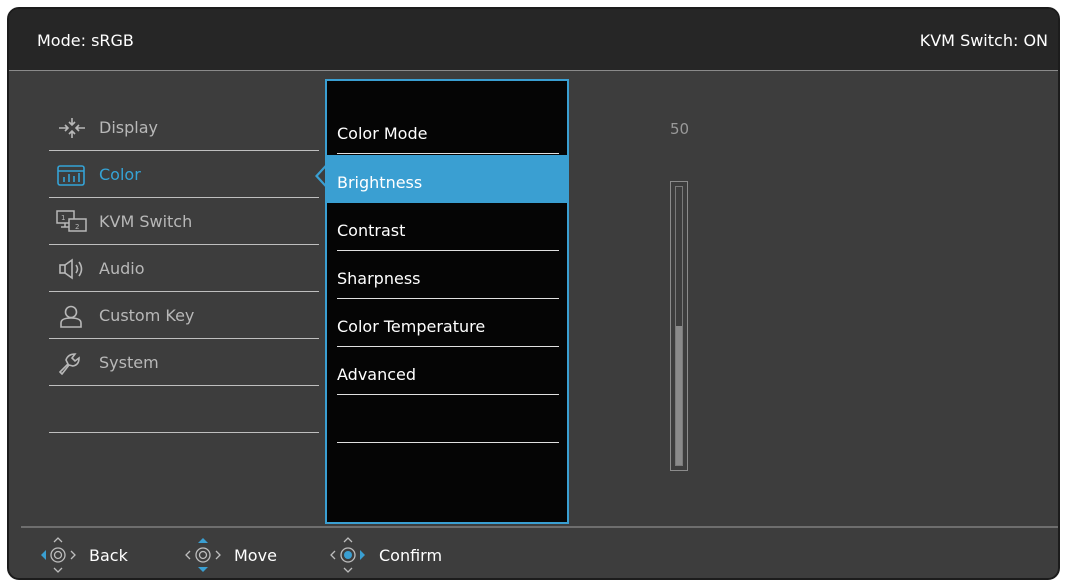 This screenshot has width=1066, height=587. I want to click on menu-item-kvm-switch: 1 2 KVM Switch, so click(184, 221).